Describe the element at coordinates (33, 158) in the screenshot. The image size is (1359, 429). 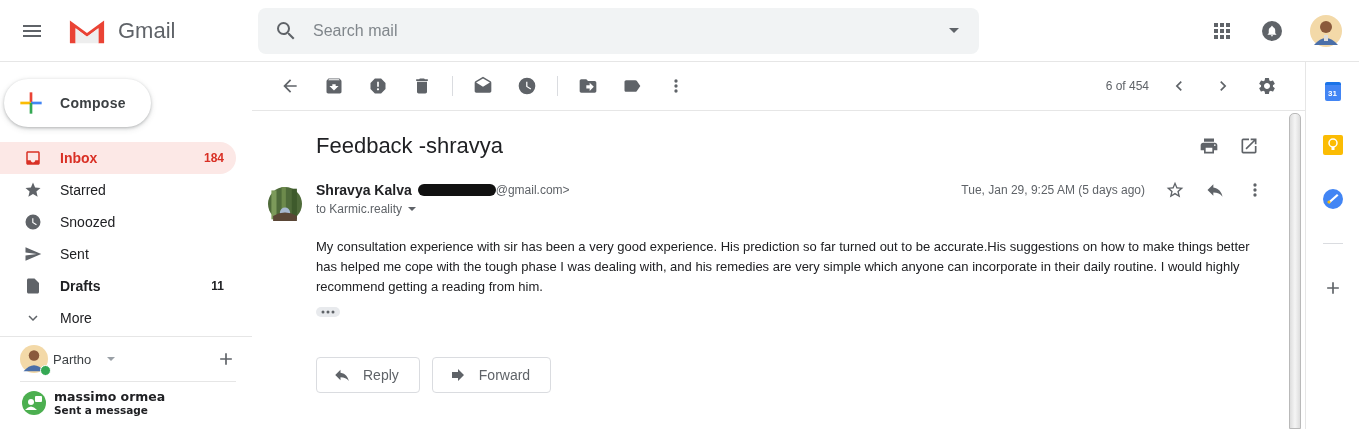
I see `inbox-icon` at that location.